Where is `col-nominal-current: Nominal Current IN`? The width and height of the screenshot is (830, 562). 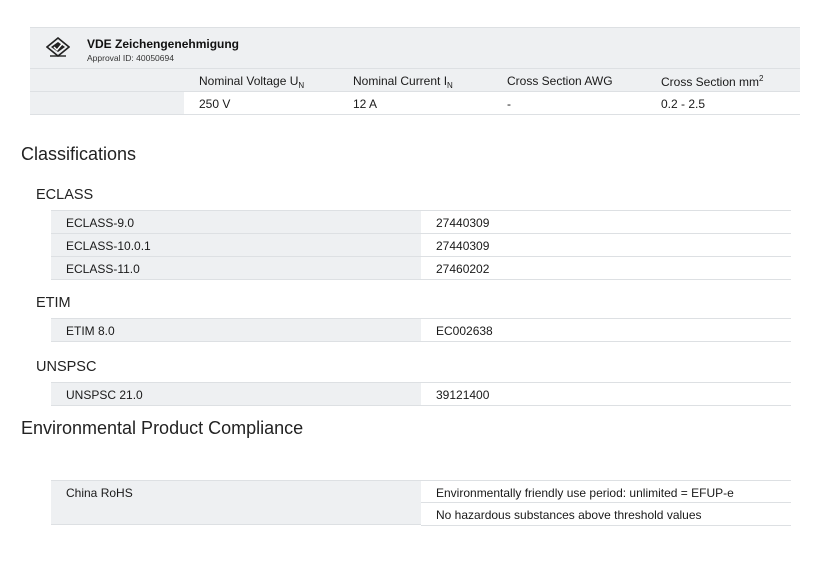
col-nominal-current: Nominal Current IN is located at coordinates (403, 82).